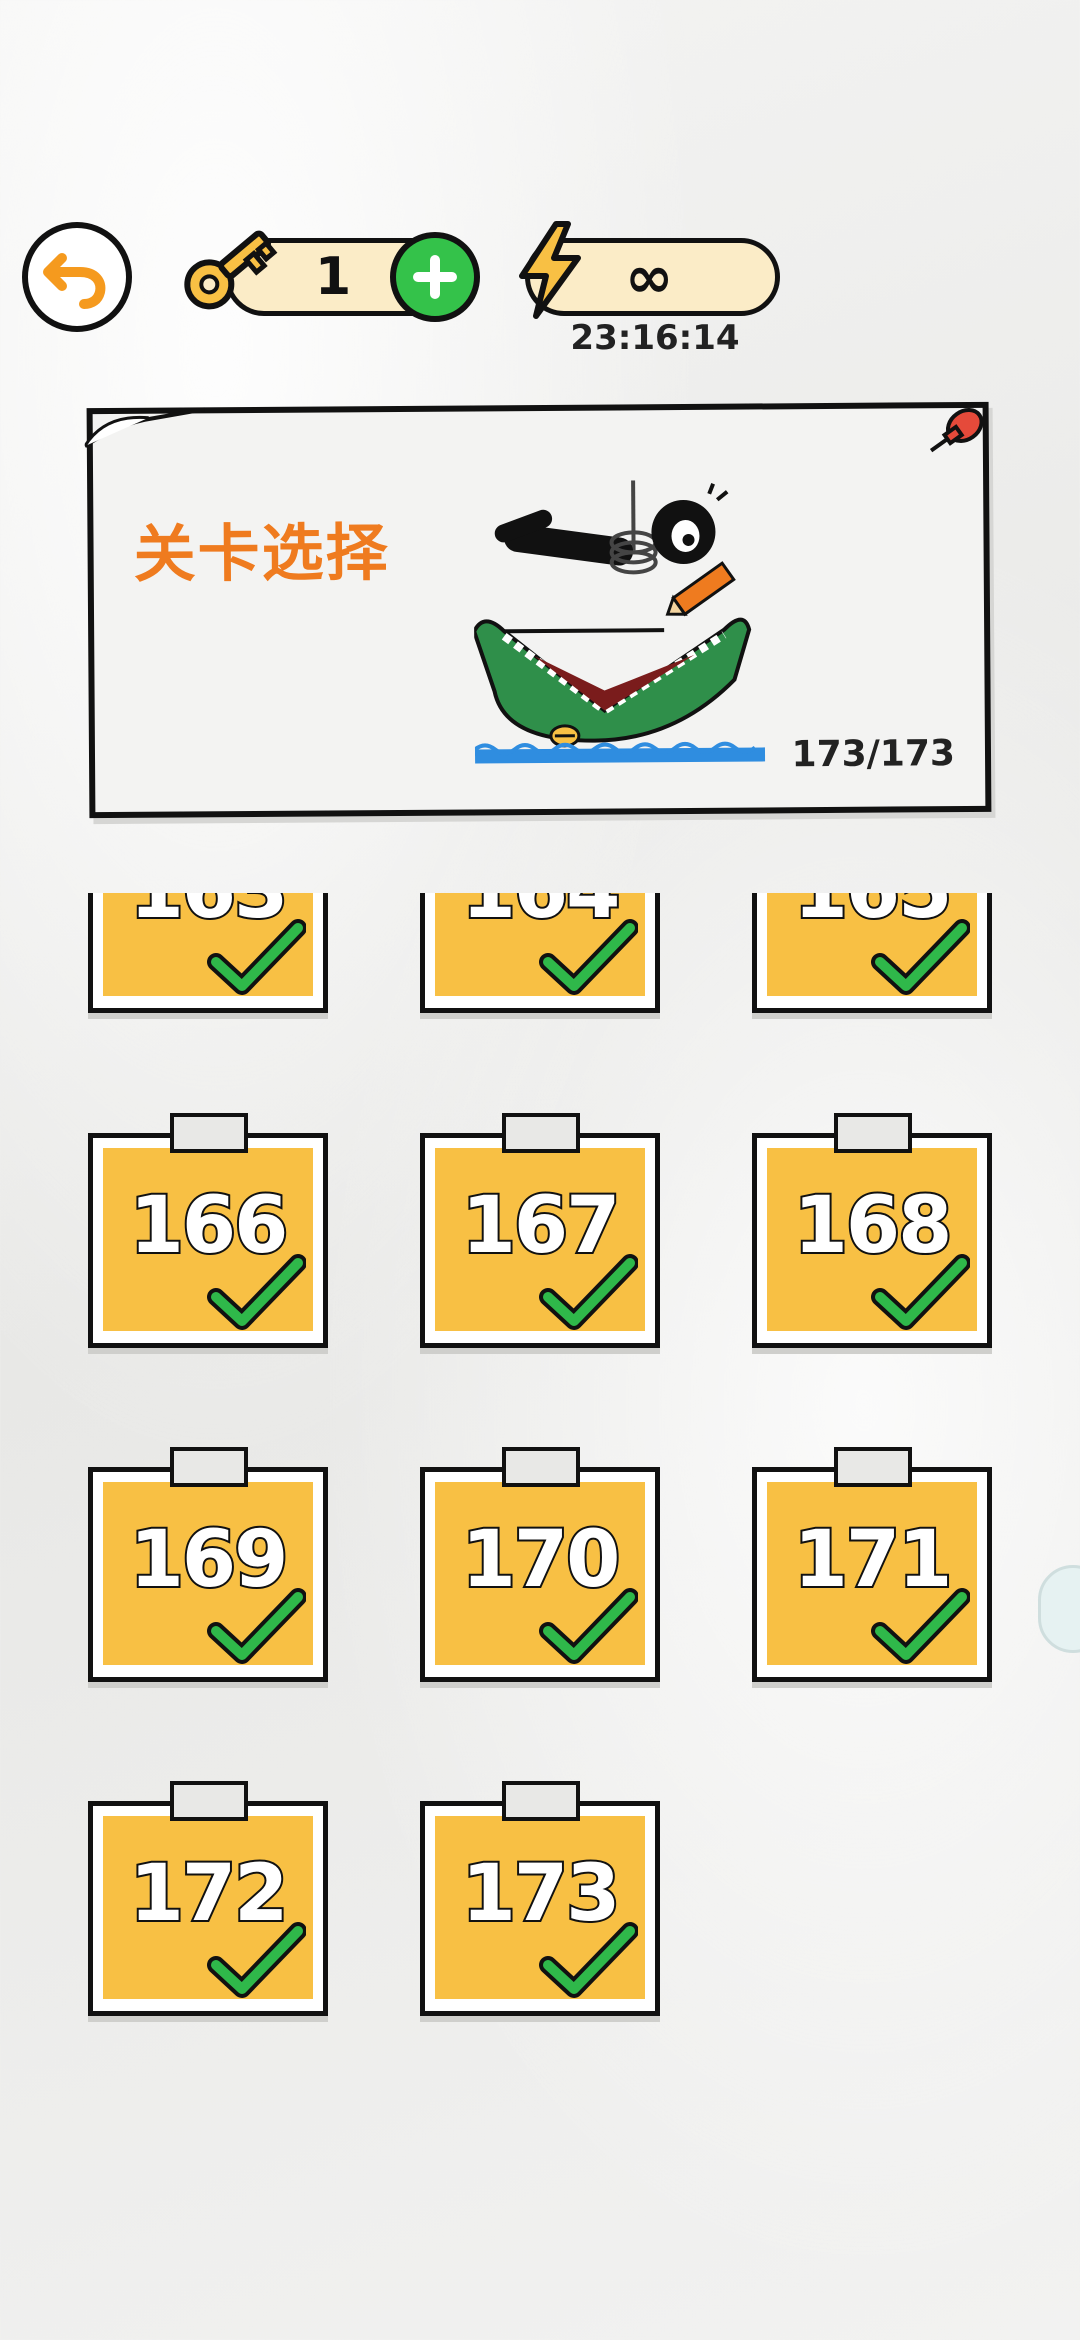 This screenshot has width=1080, height=2340. What do you see at coordinates (550, 270) in the screenshot?
I see `lightning-icon` at bounding box center [550, 270].